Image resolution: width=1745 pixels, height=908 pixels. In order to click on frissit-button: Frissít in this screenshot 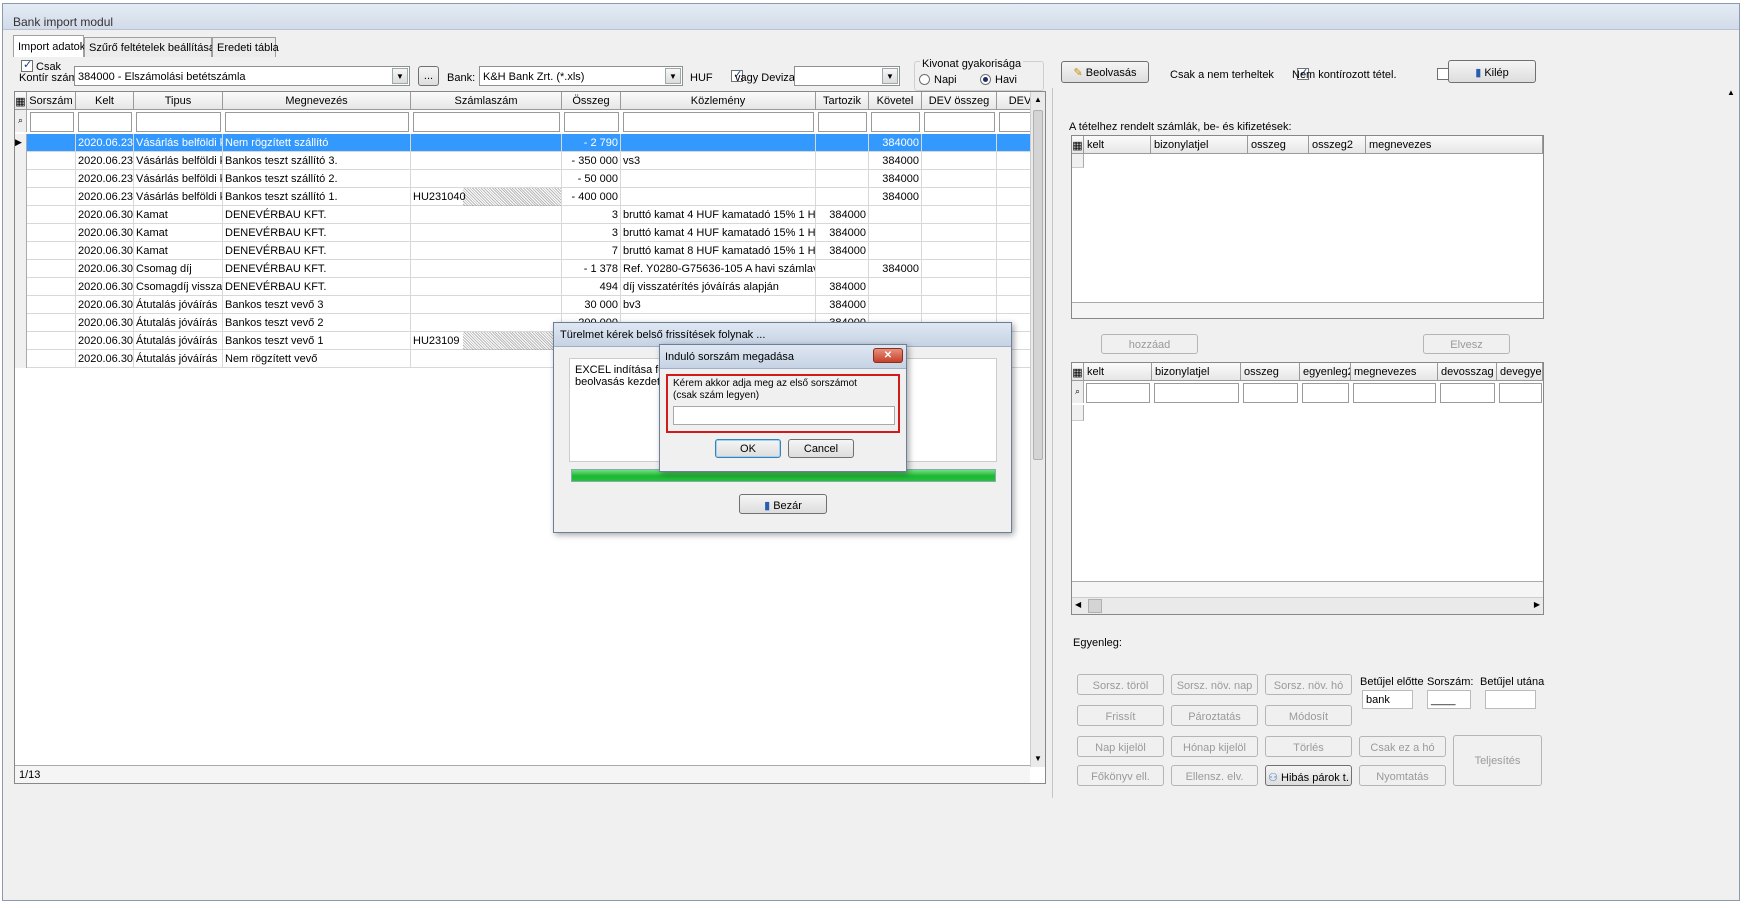, I will do `click(1120, 715)`.